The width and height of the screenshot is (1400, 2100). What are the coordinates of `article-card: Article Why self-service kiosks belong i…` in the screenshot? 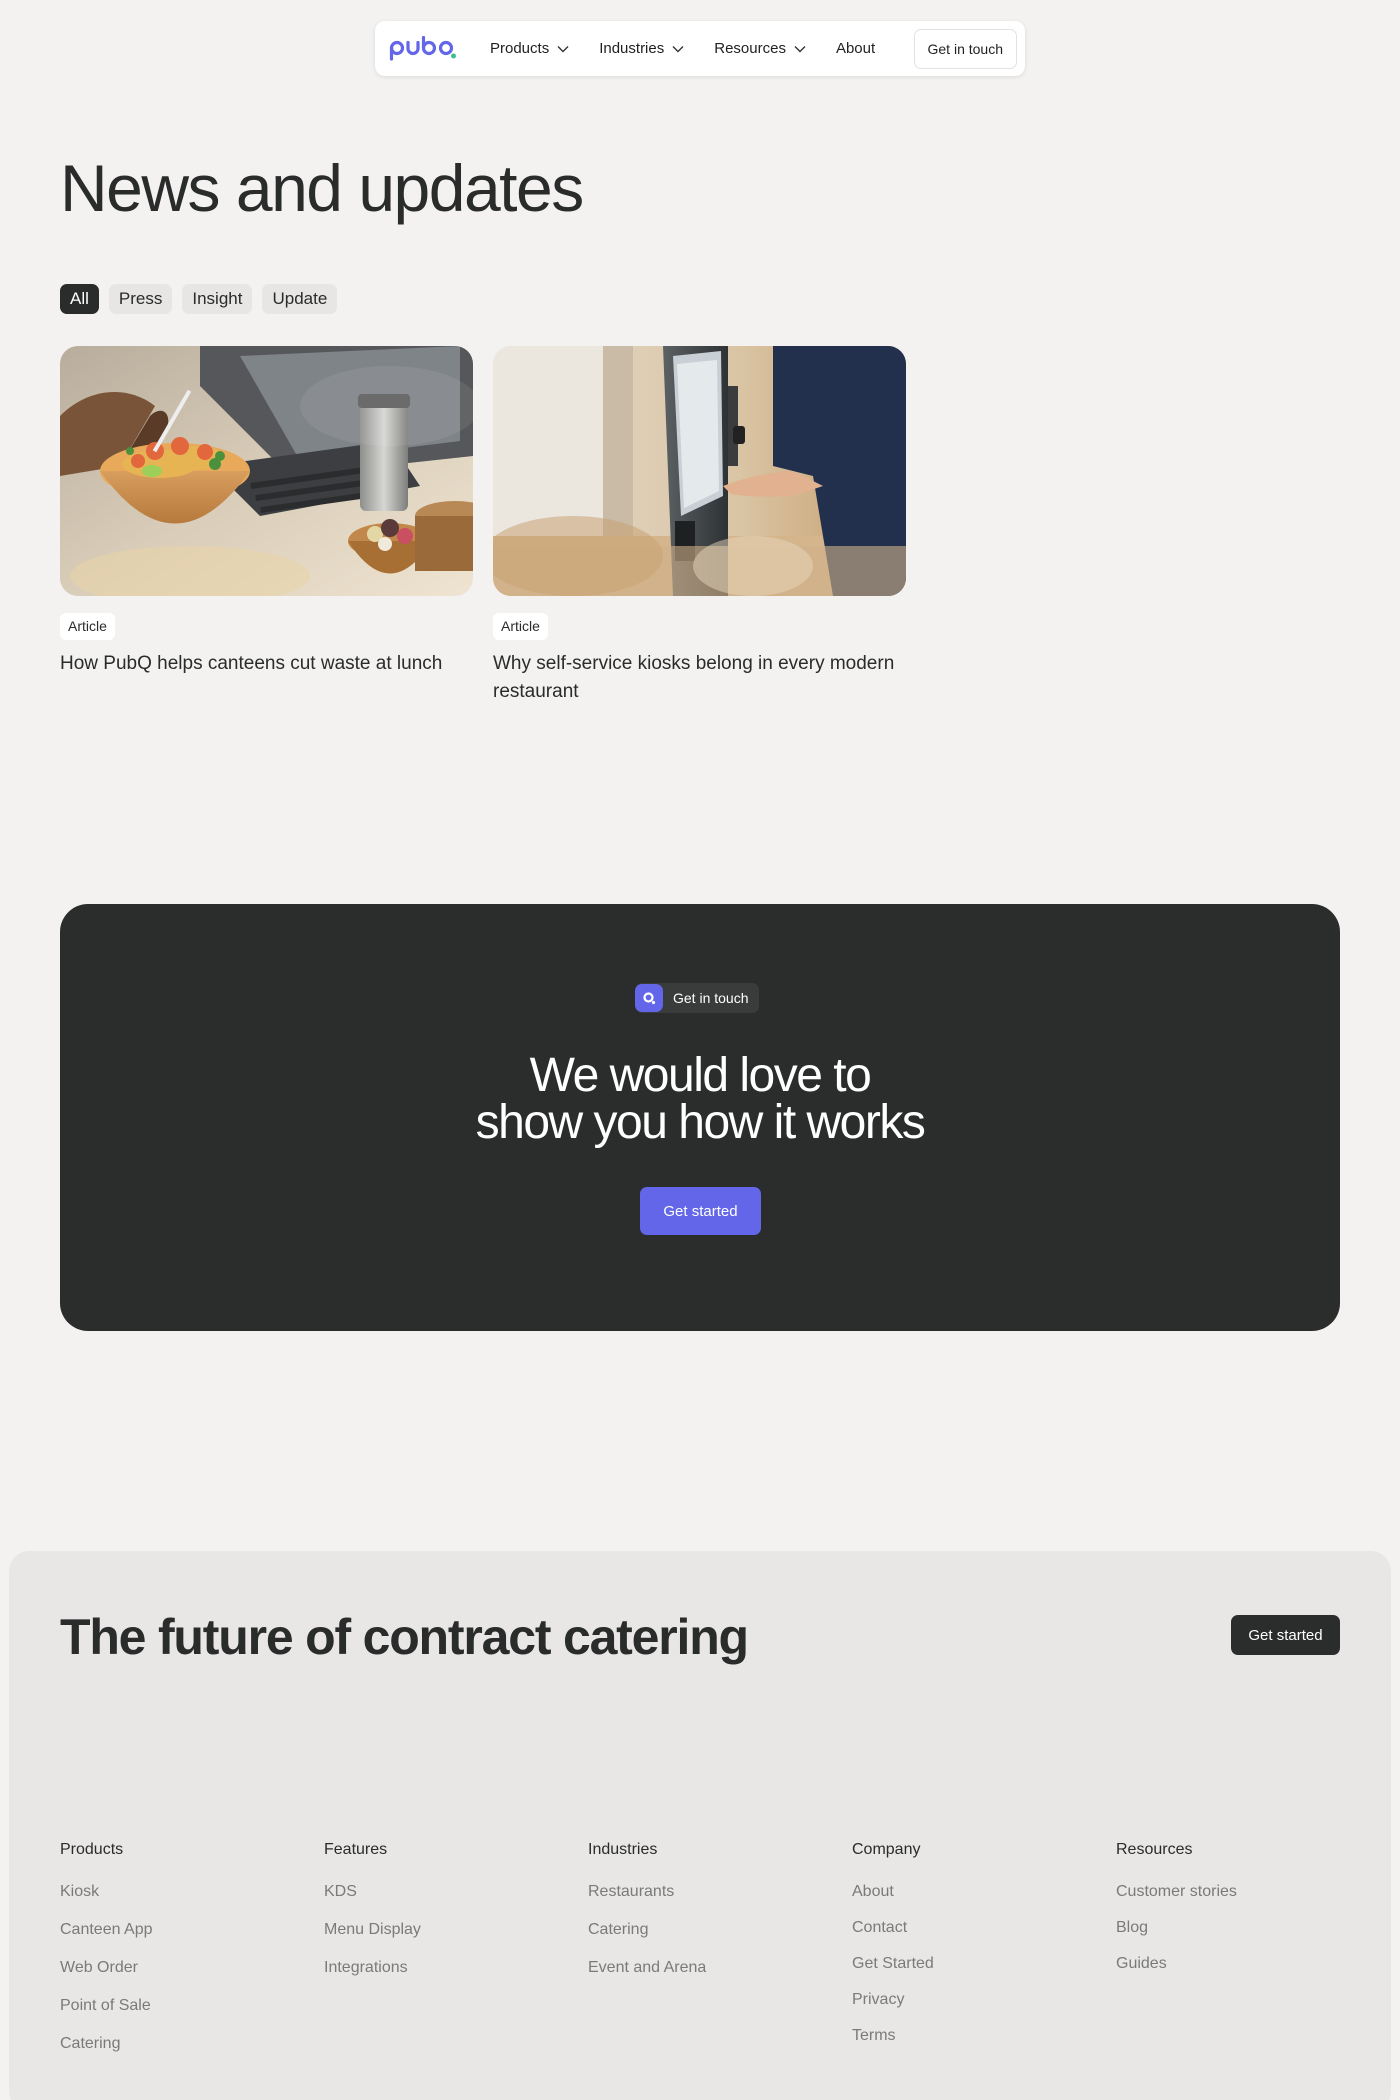 It's located at (699, 526).